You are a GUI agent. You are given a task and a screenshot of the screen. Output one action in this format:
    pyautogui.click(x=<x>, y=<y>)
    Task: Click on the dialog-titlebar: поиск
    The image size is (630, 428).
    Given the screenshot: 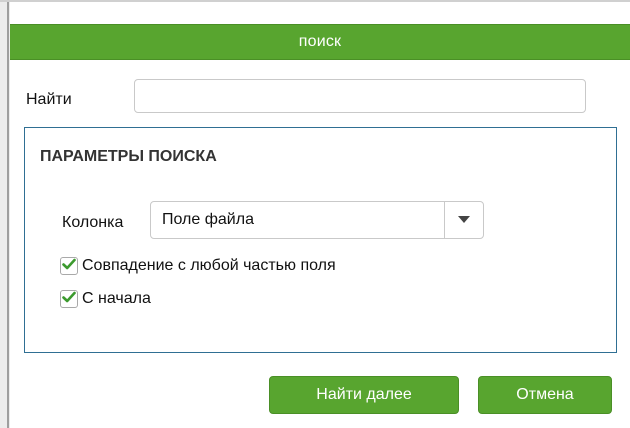 What is the action you would take?
    pyautogui.click(x=320, y=42)
    